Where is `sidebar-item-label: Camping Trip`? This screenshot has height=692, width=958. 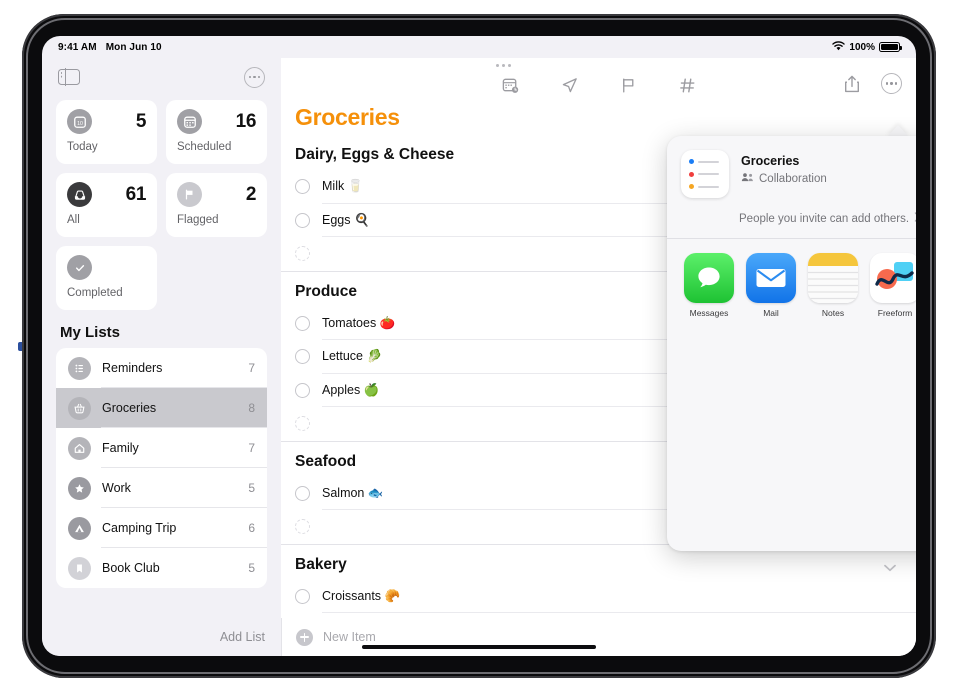 sidebar-item-label: Camping Trip is located at coordinates (139, 528).